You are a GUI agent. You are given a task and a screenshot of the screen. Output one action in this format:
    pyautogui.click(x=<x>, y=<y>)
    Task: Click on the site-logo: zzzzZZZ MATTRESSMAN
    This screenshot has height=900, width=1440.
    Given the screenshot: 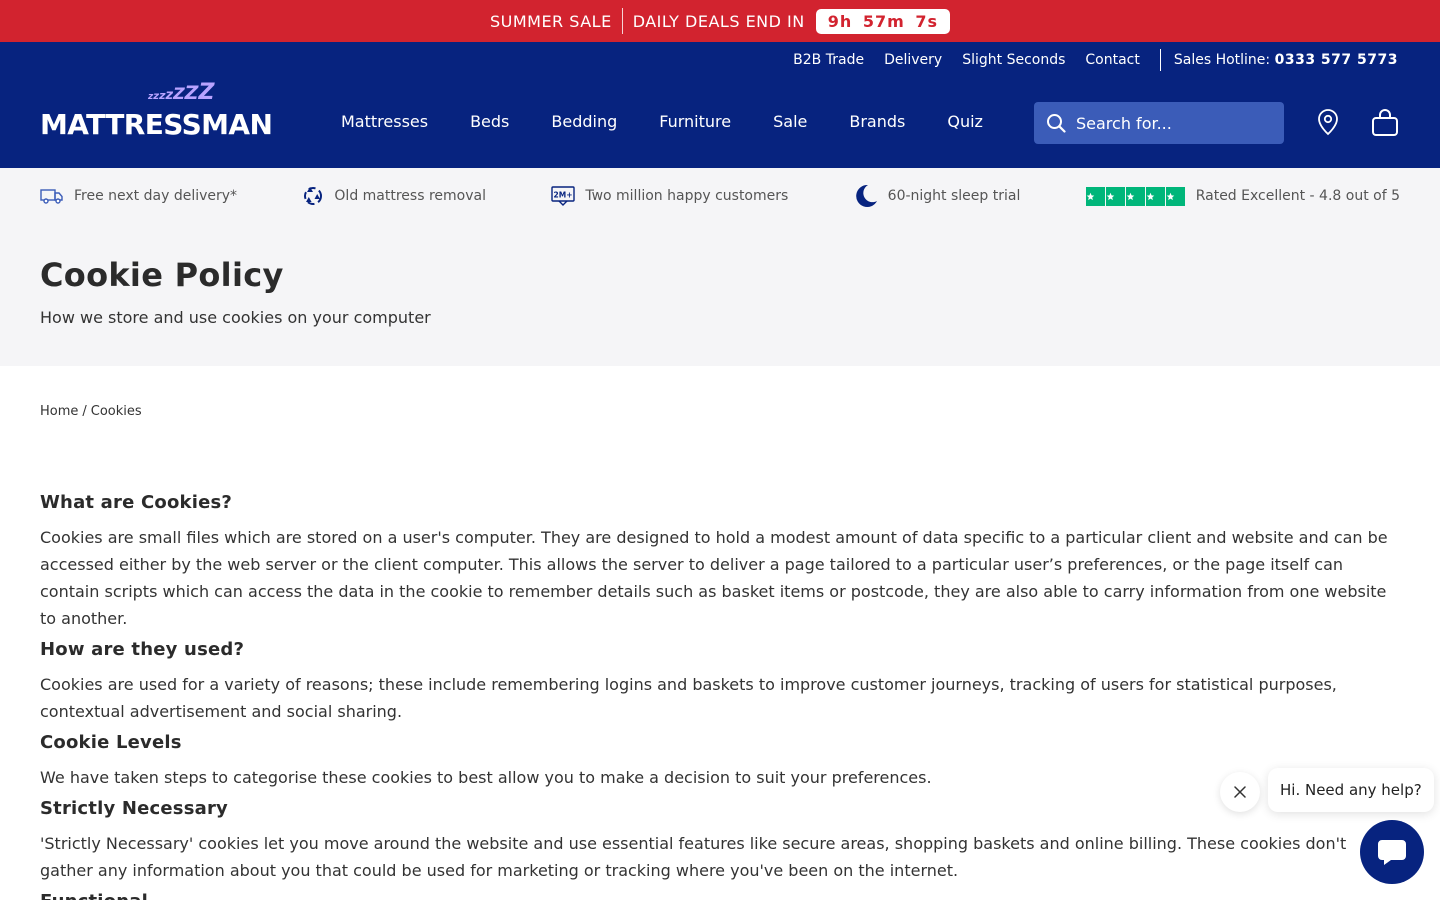 What is the action you would take?
    pyautogui.click(x=156, y=110)
    